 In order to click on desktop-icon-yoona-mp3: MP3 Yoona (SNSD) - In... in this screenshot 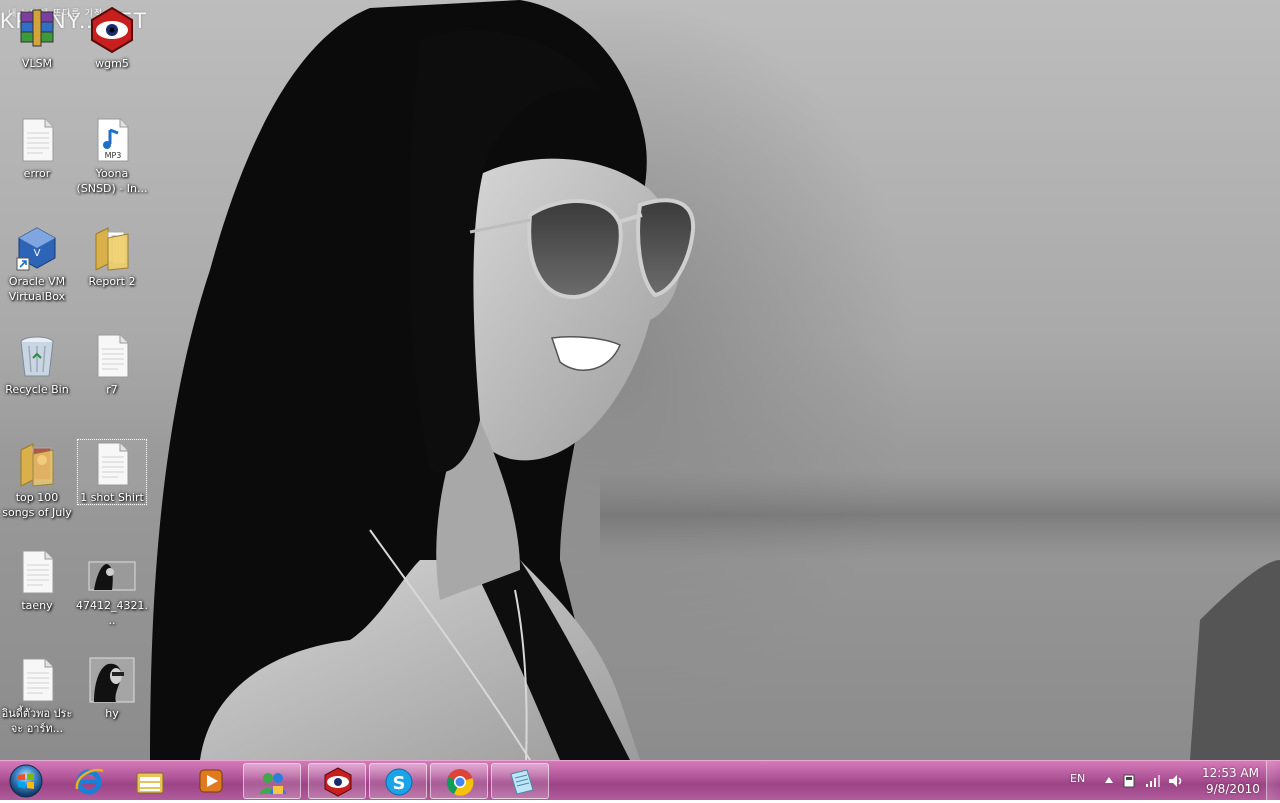, I will do `click(112, 158)`.